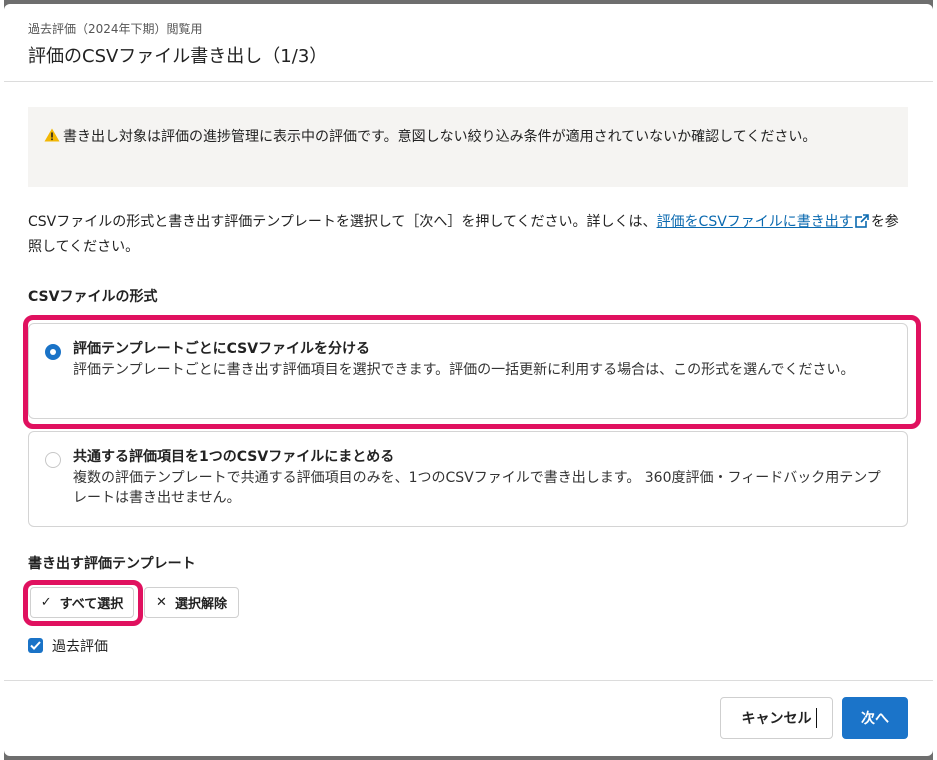 This screenshot has height=760, width=937. I want to click on radio-selected-icon, so click(53, 352).